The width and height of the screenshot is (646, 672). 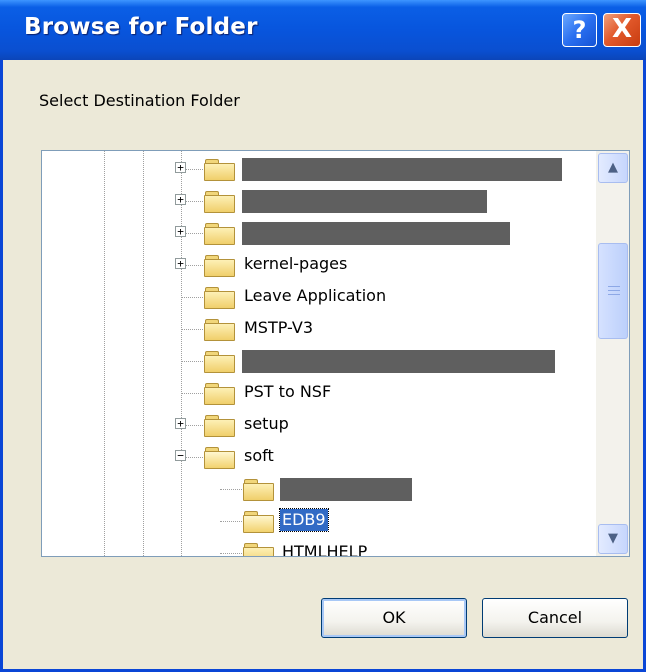 What do you see at coordinates (324, 548) in the screenshot?
I see `folder-label: HTMLHELP` at bounding box center [324, 548].